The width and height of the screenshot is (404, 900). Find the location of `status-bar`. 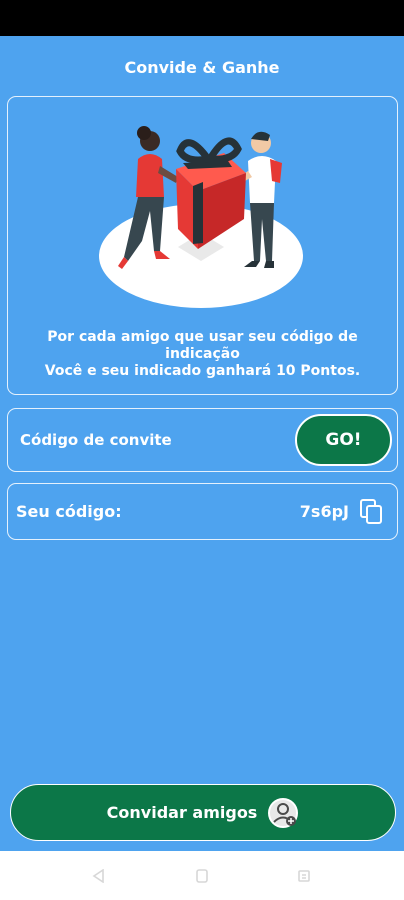

status-bar is located at coordinates (202, 18).